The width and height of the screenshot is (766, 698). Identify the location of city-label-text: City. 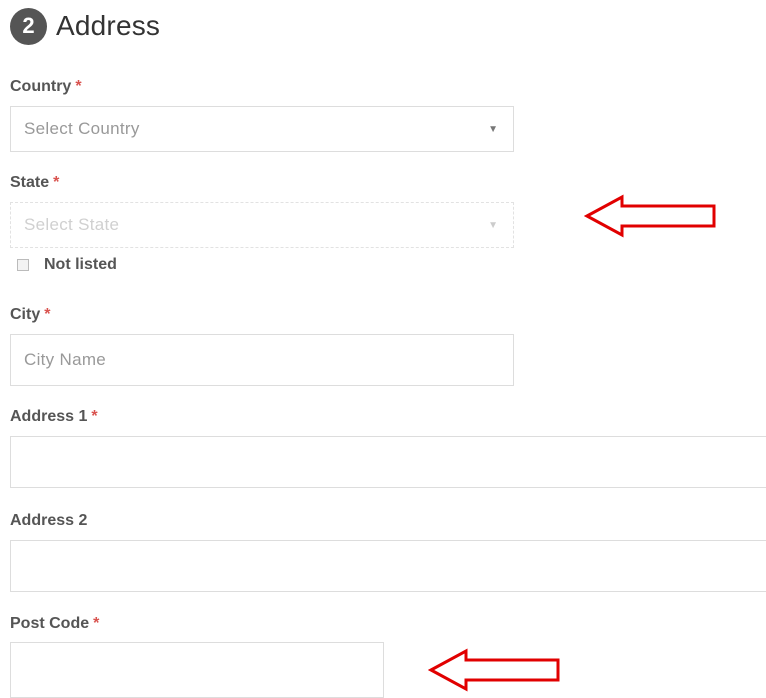
(25, 314).